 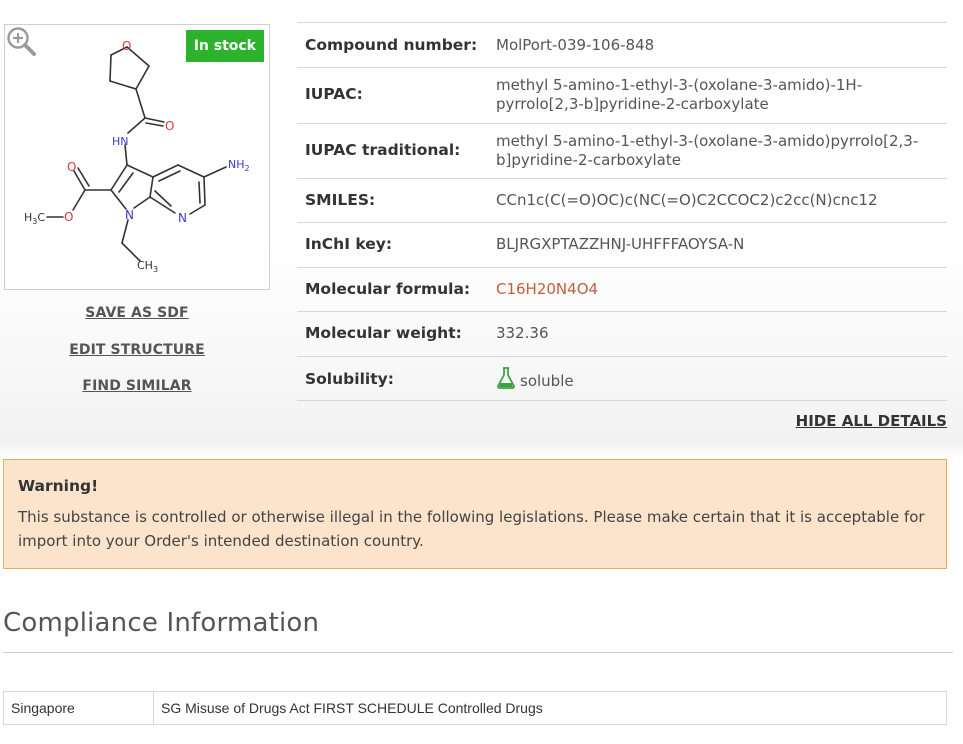 What do you see at coordinates (388, 289) in the screenshot?
I see `property-label: Molecular formula:` at bounding box center [388, 289].